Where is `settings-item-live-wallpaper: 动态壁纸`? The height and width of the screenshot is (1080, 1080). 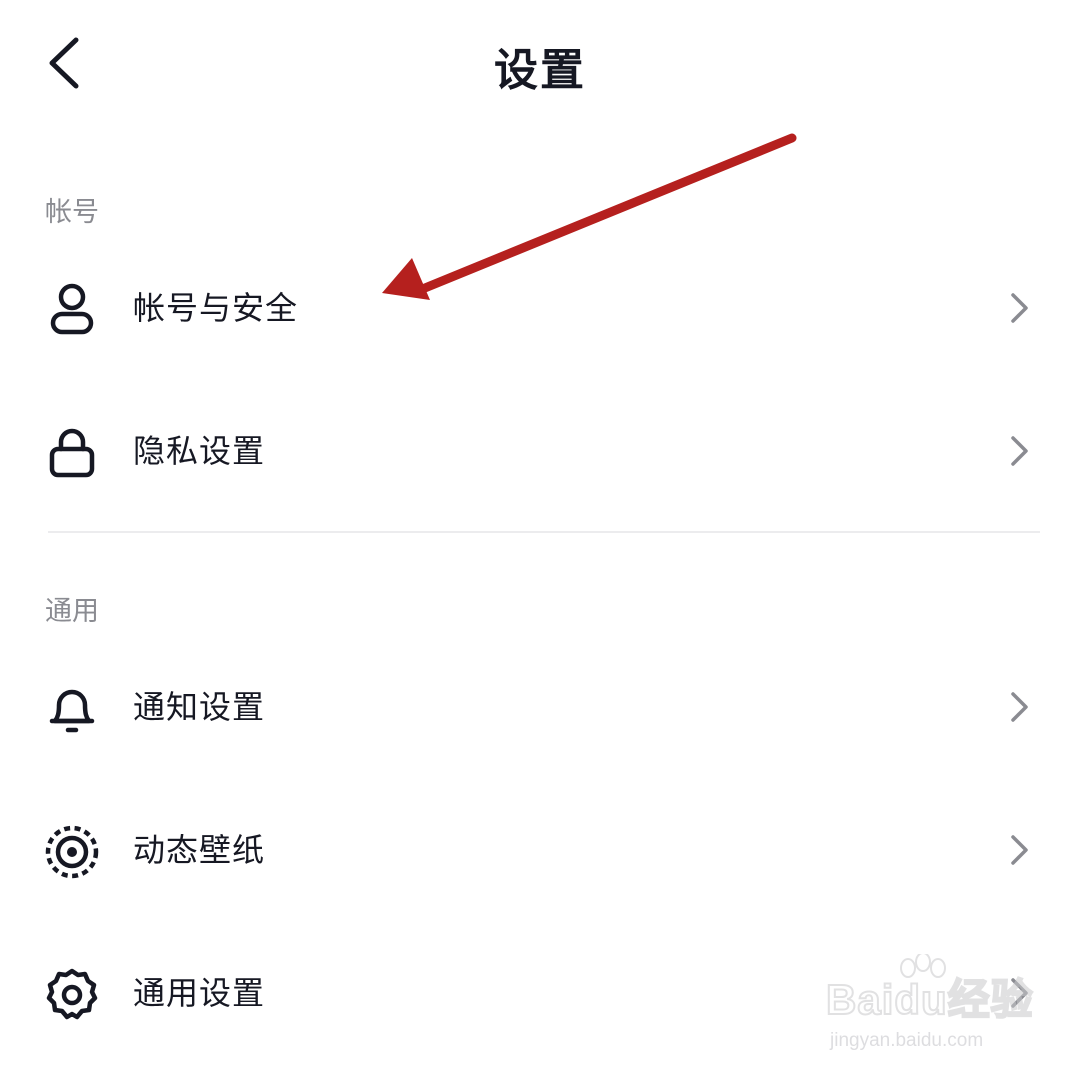 settings-item-live-wallpaper: 动态壁纸 is located at coordinates (540, 850).